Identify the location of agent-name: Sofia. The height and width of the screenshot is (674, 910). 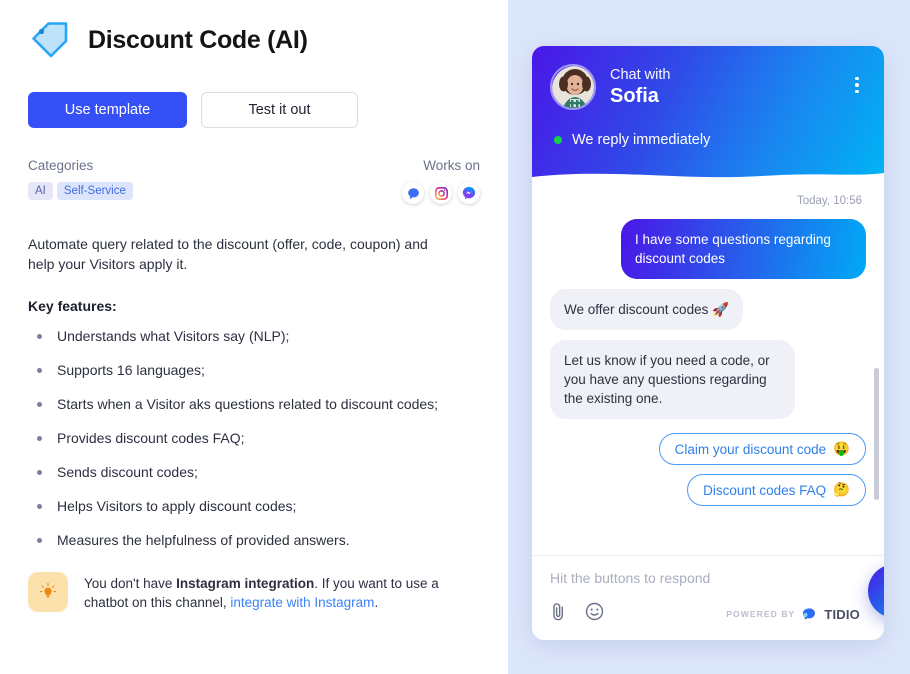
(634, 96).